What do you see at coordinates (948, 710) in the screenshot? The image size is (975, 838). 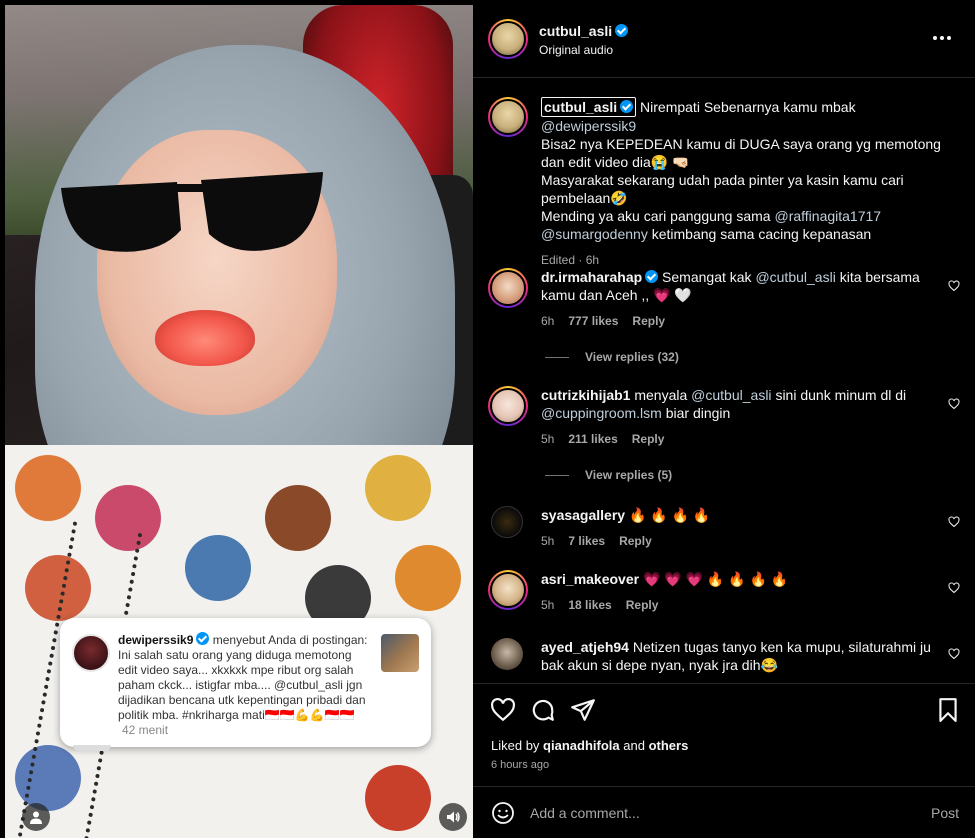 I see `bookmark-icon` at bounding box center [948, 710].